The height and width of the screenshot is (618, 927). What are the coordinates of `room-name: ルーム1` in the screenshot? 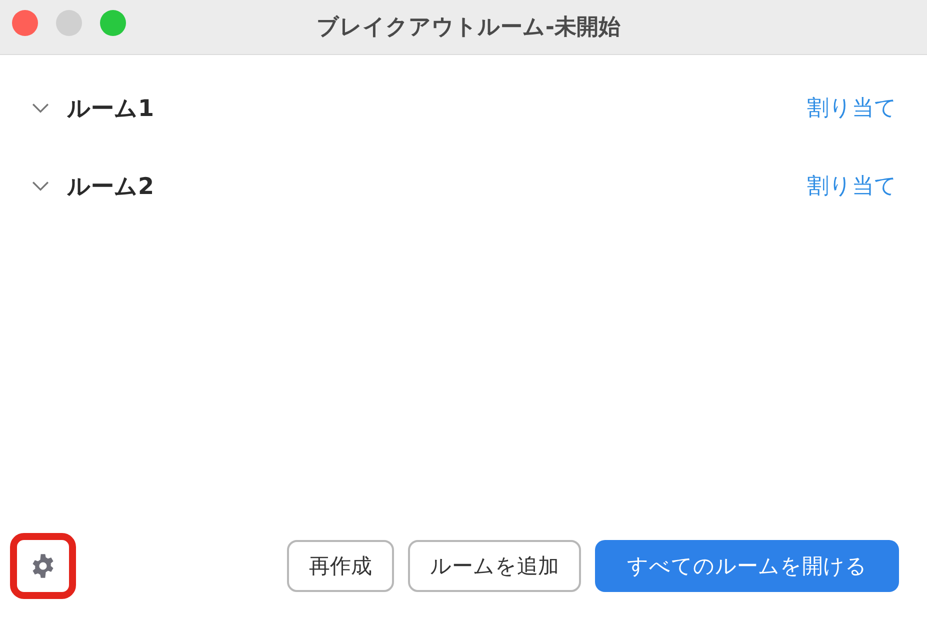 It's located at (111, 109).